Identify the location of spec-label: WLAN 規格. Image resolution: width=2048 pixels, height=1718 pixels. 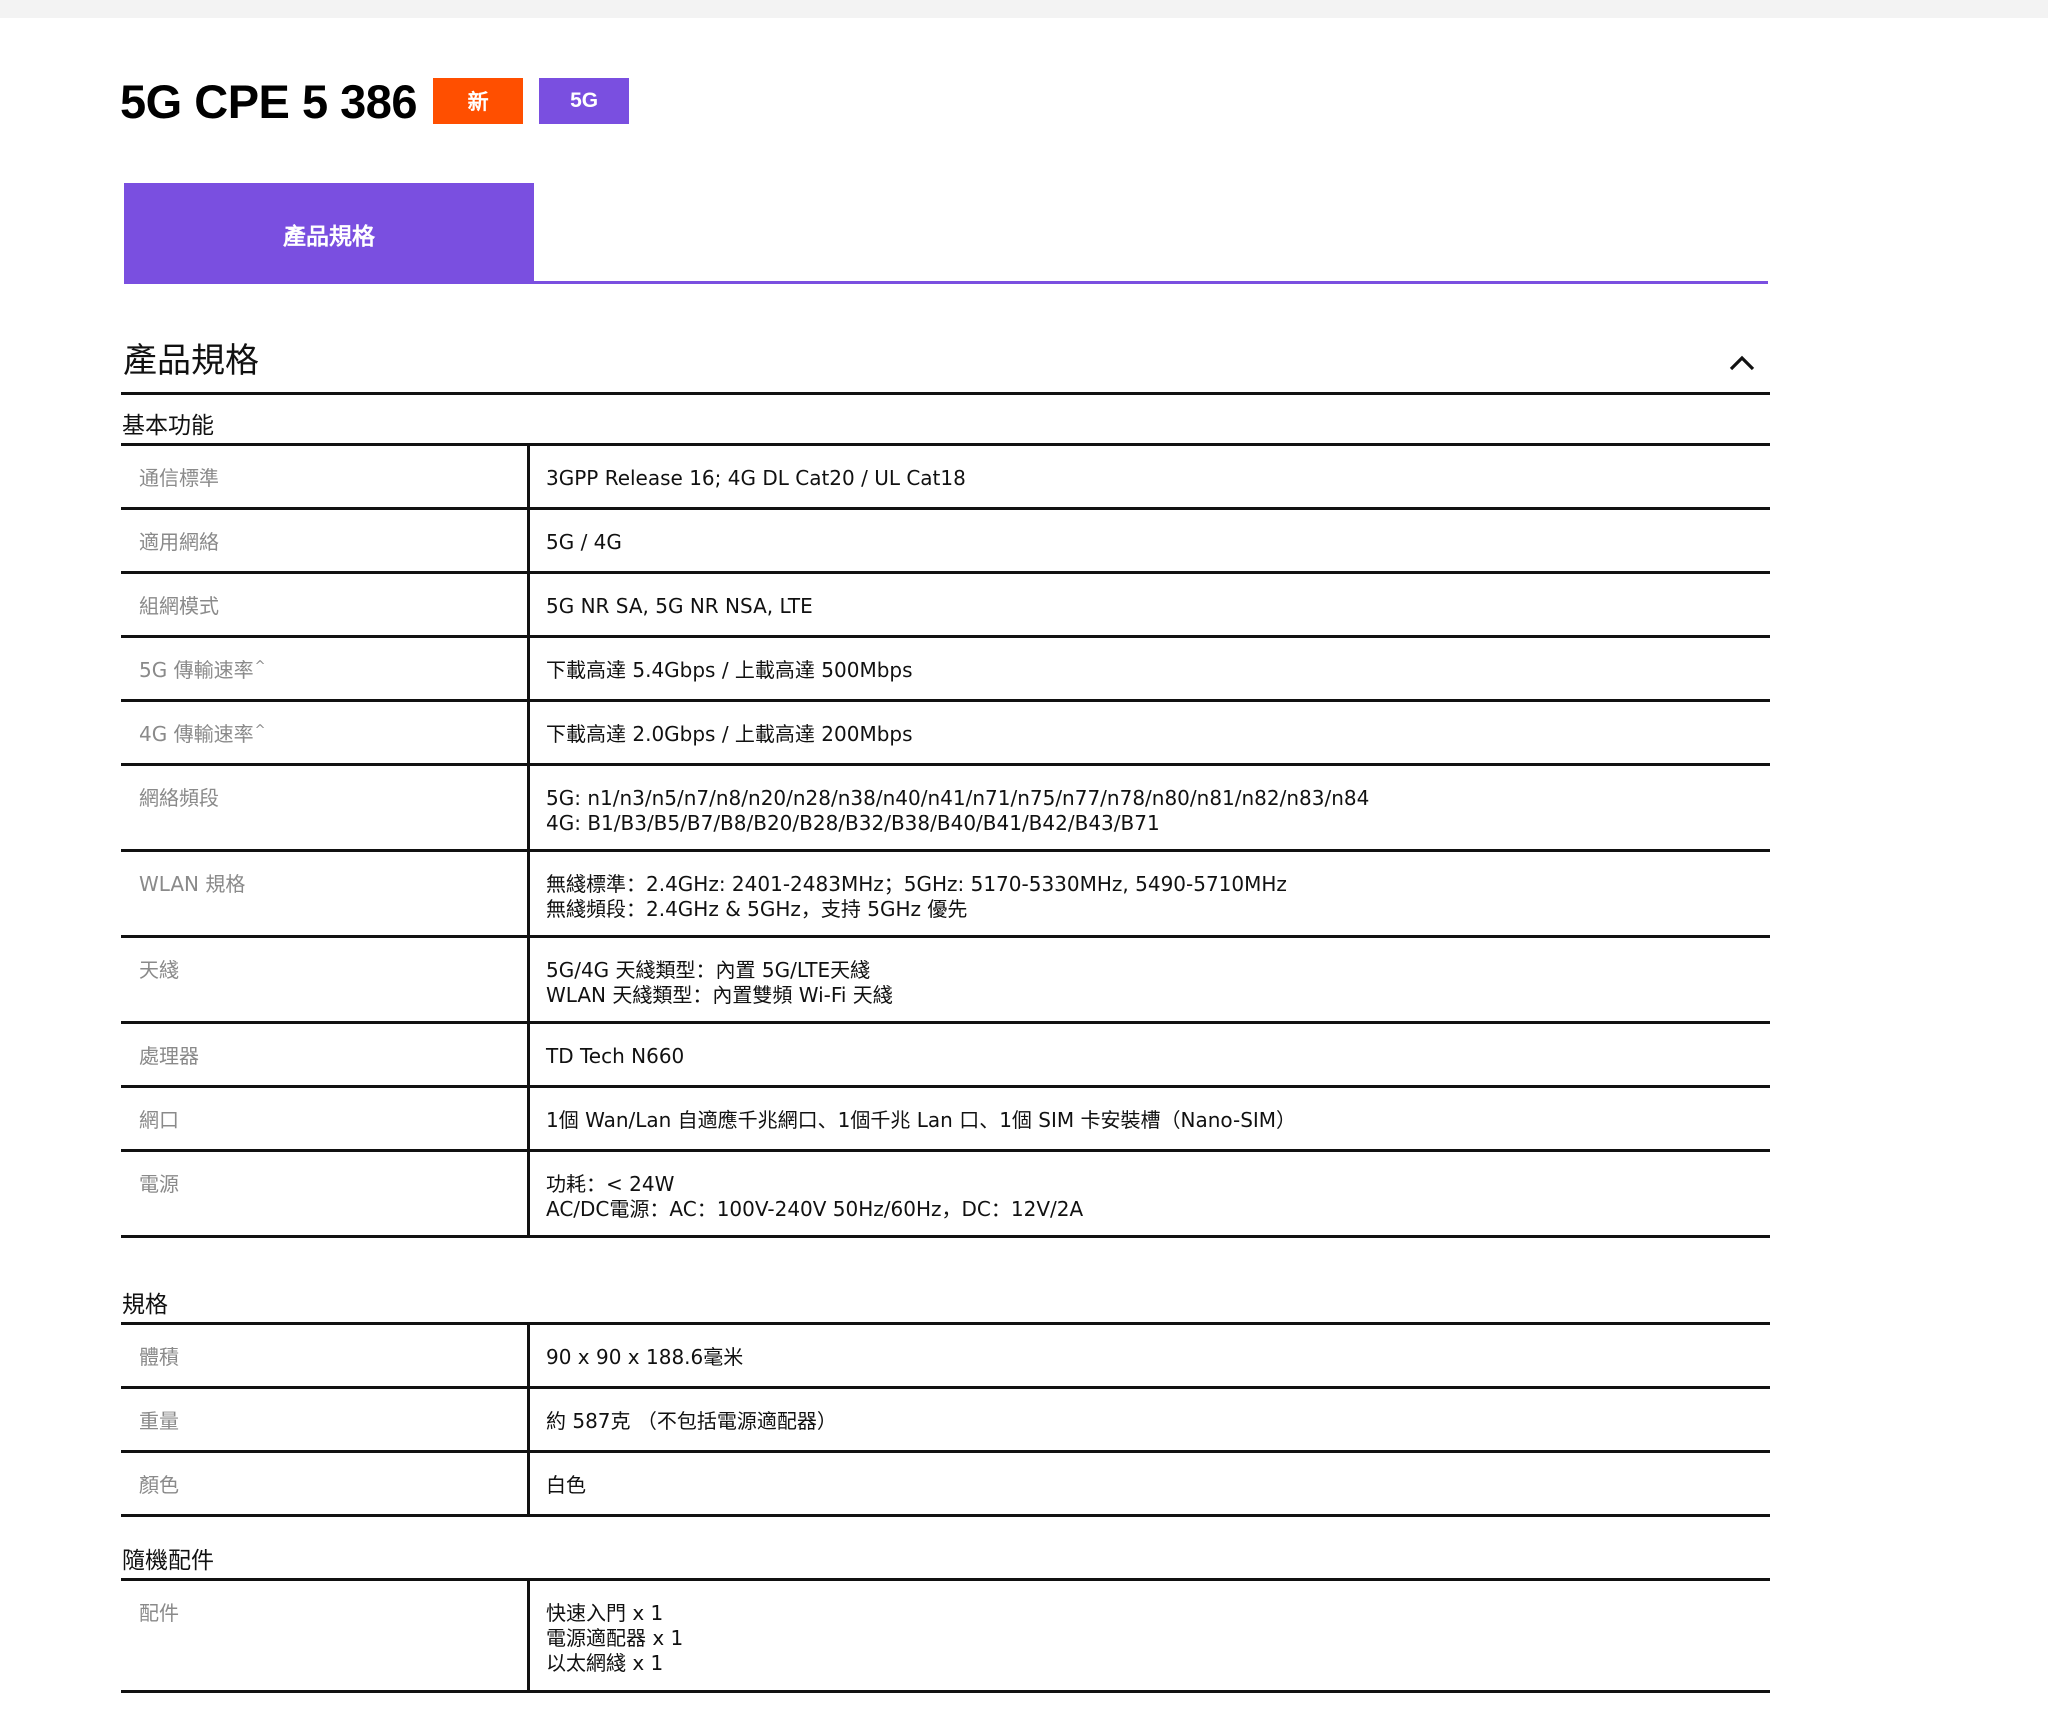
(325, 893).